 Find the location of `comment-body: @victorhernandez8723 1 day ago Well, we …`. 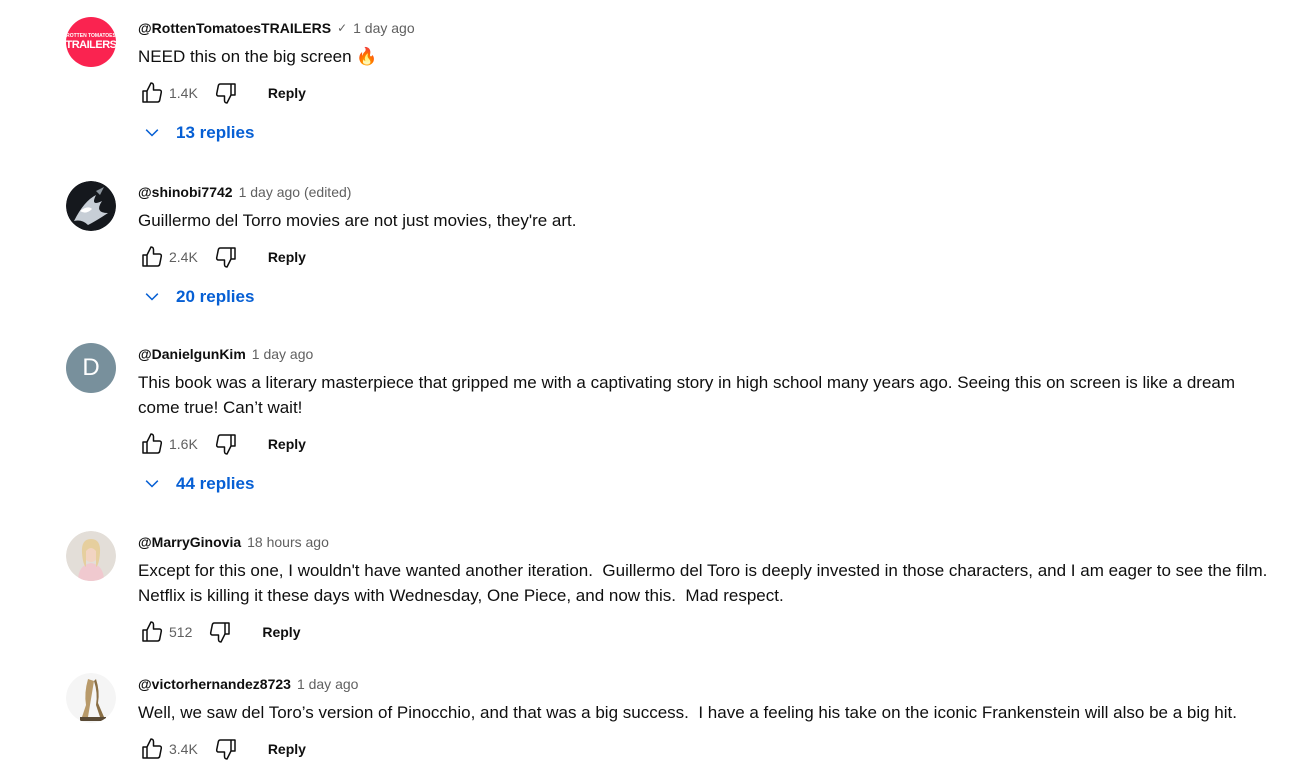

comment-body: @victorhernandez8723 1 day ago Well, we … is located at coordinates (708, 720).